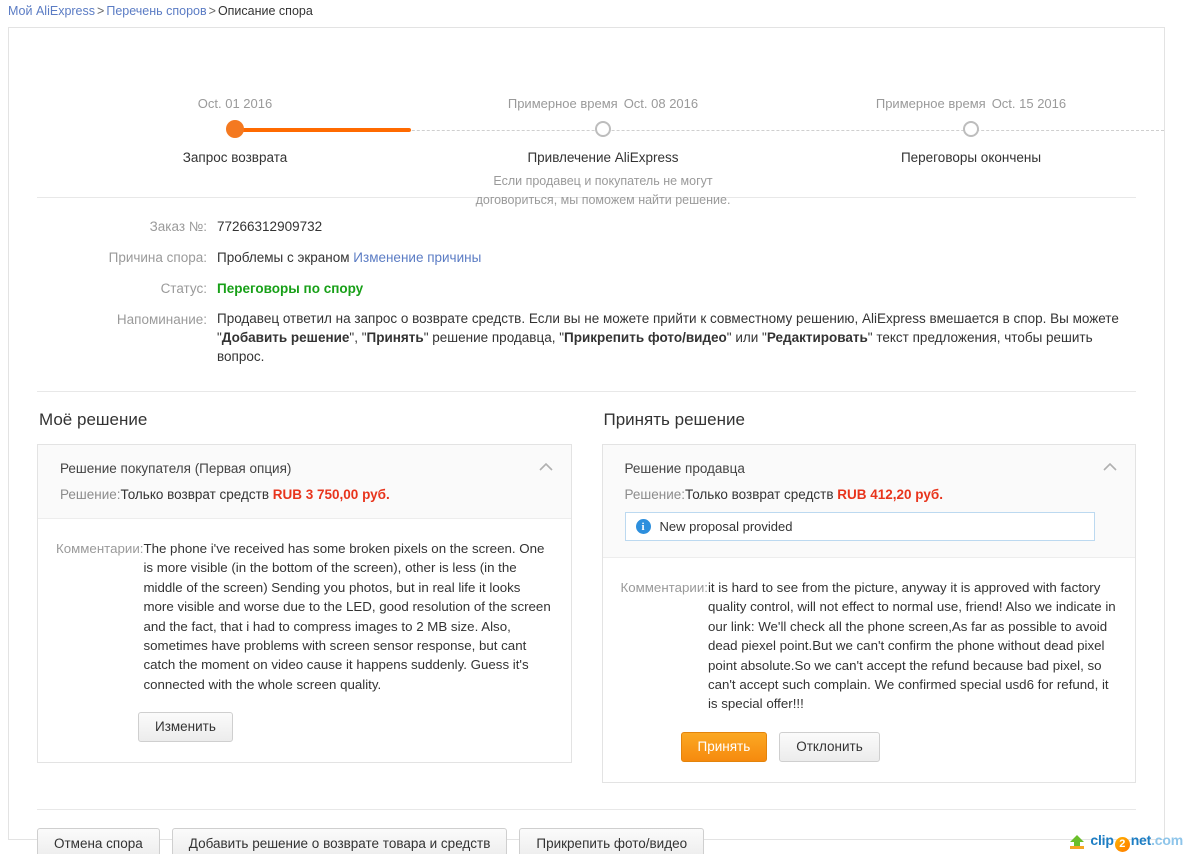 Image resolution: width=1191 pixels, height=854 pixels. I want to click on timeline-progress-bar, so click(319, 130).